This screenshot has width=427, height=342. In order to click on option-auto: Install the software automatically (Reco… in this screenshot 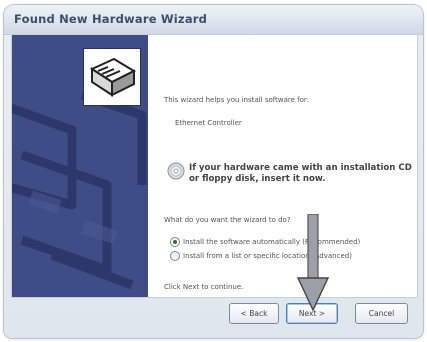, I will do `click(265, 242)`.